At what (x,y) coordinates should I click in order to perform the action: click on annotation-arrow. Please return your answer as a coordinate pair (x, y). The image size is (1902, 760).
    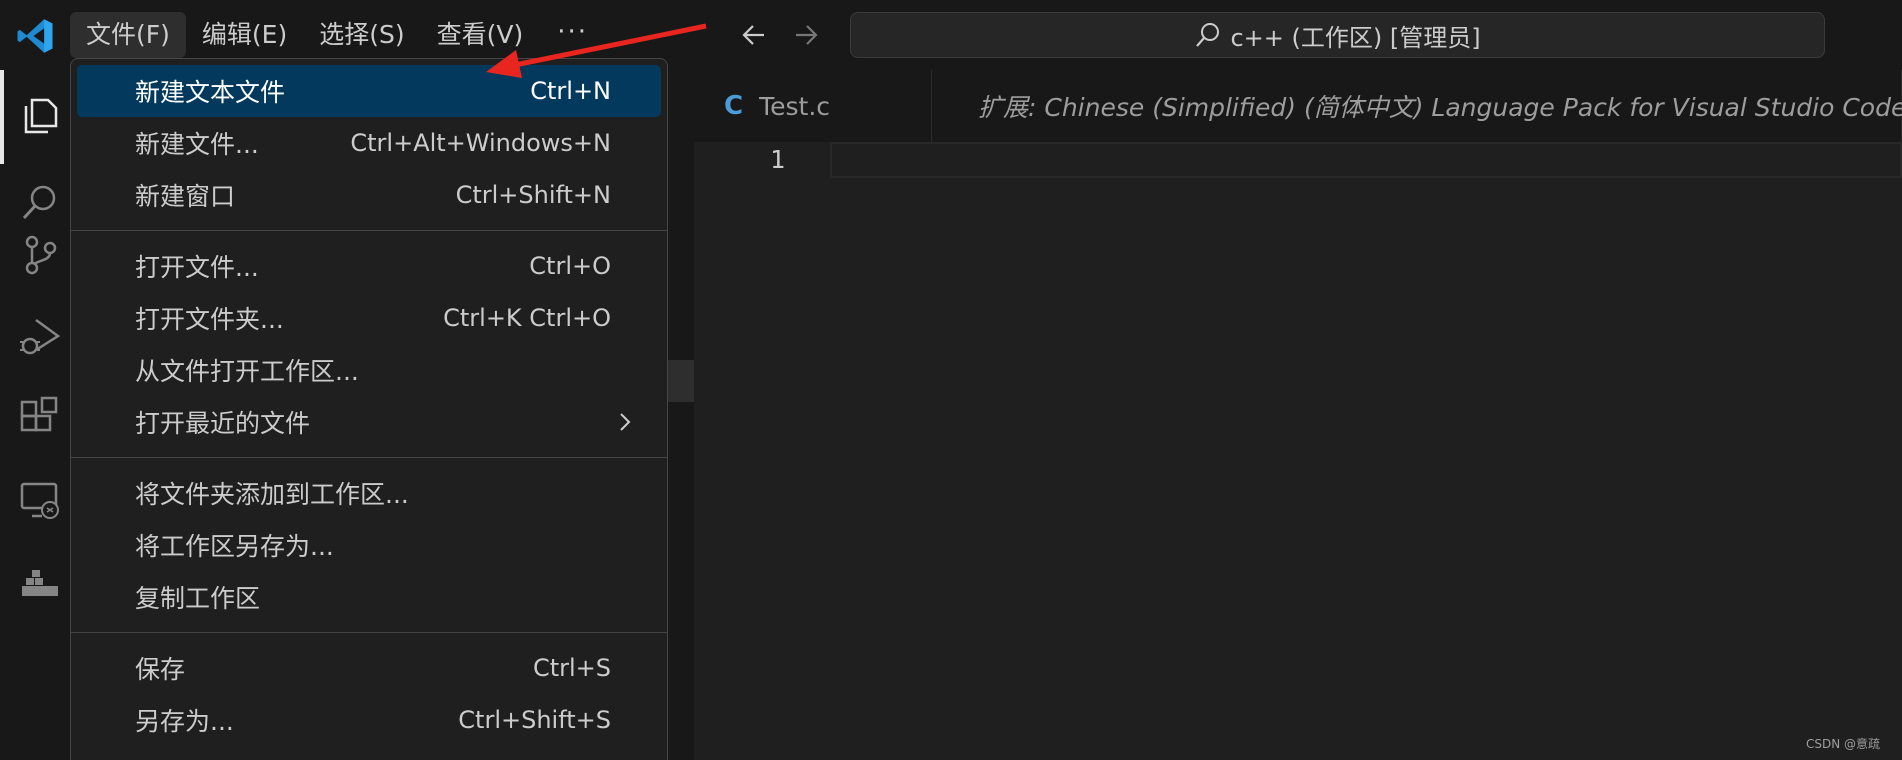
    Looking at the image, I should click on (596, 50).